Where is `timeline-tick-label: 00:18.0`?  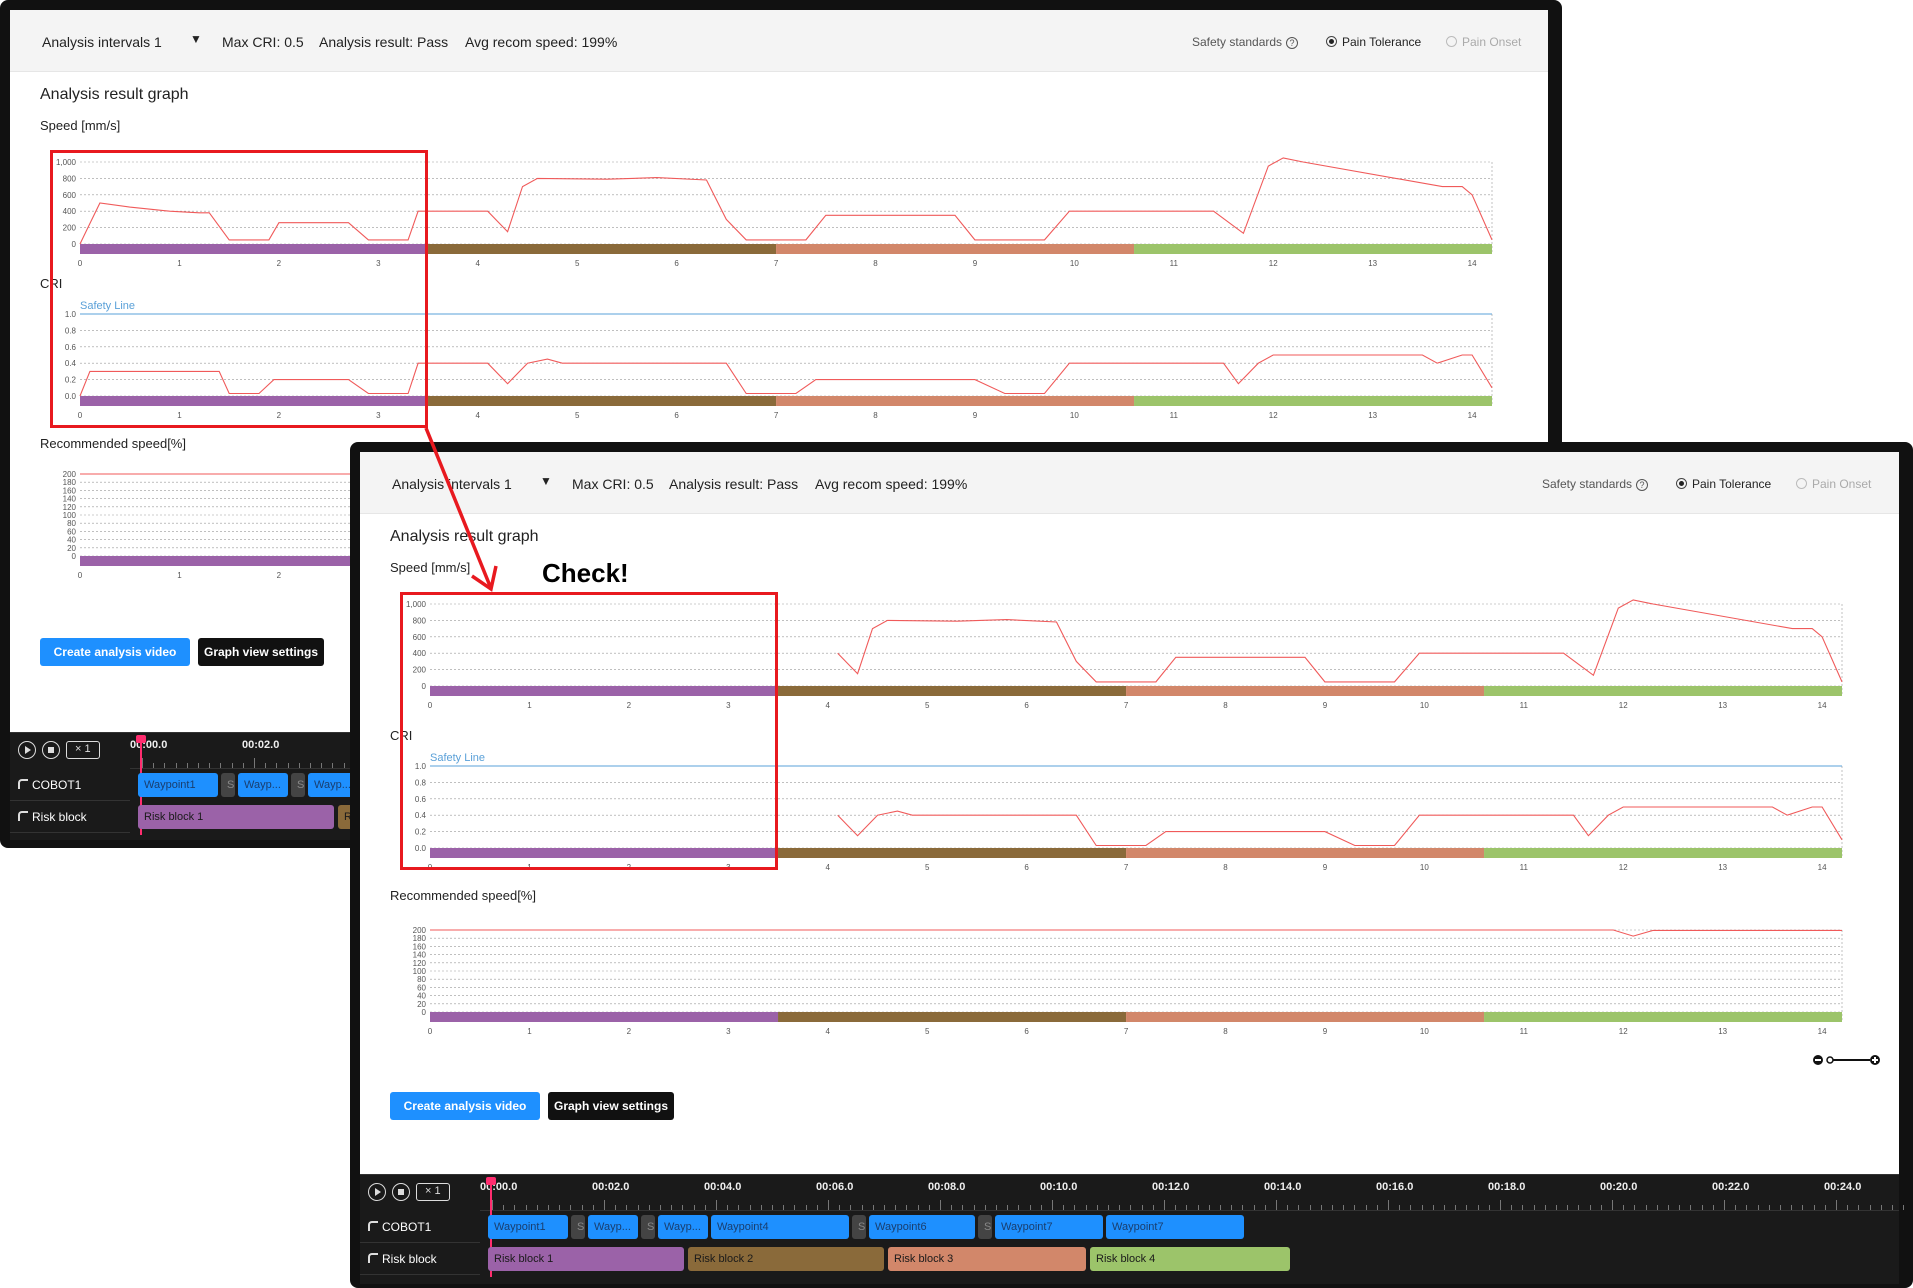
timeline-tick-label: 00:18.0 is located at coordinates (1507, 1187).